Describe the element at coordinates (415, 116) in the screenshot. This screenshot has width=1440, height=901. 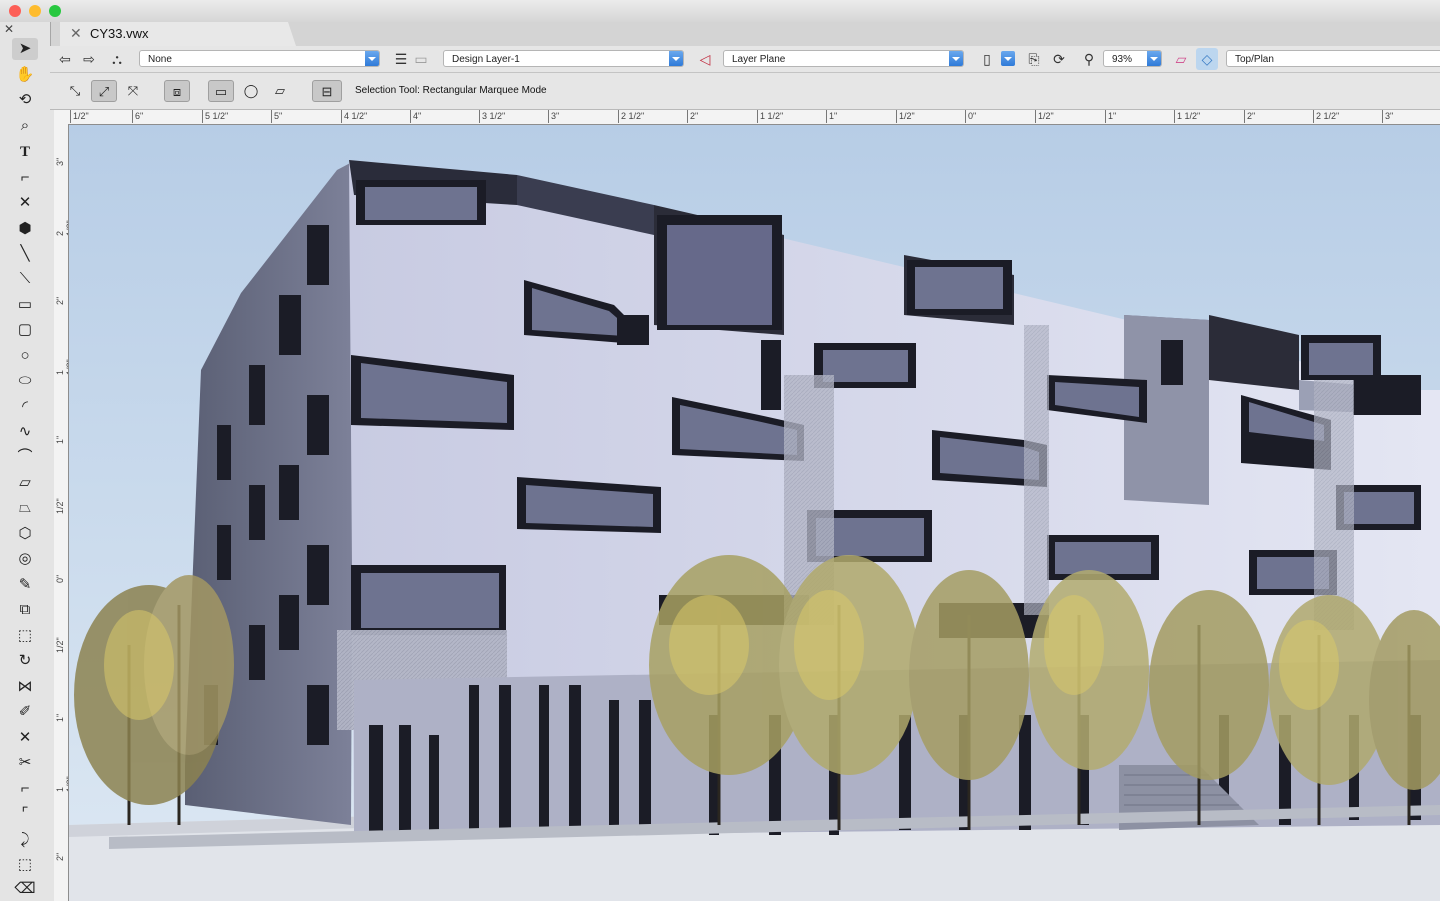
I see `ruler-label: 4"` at that location.